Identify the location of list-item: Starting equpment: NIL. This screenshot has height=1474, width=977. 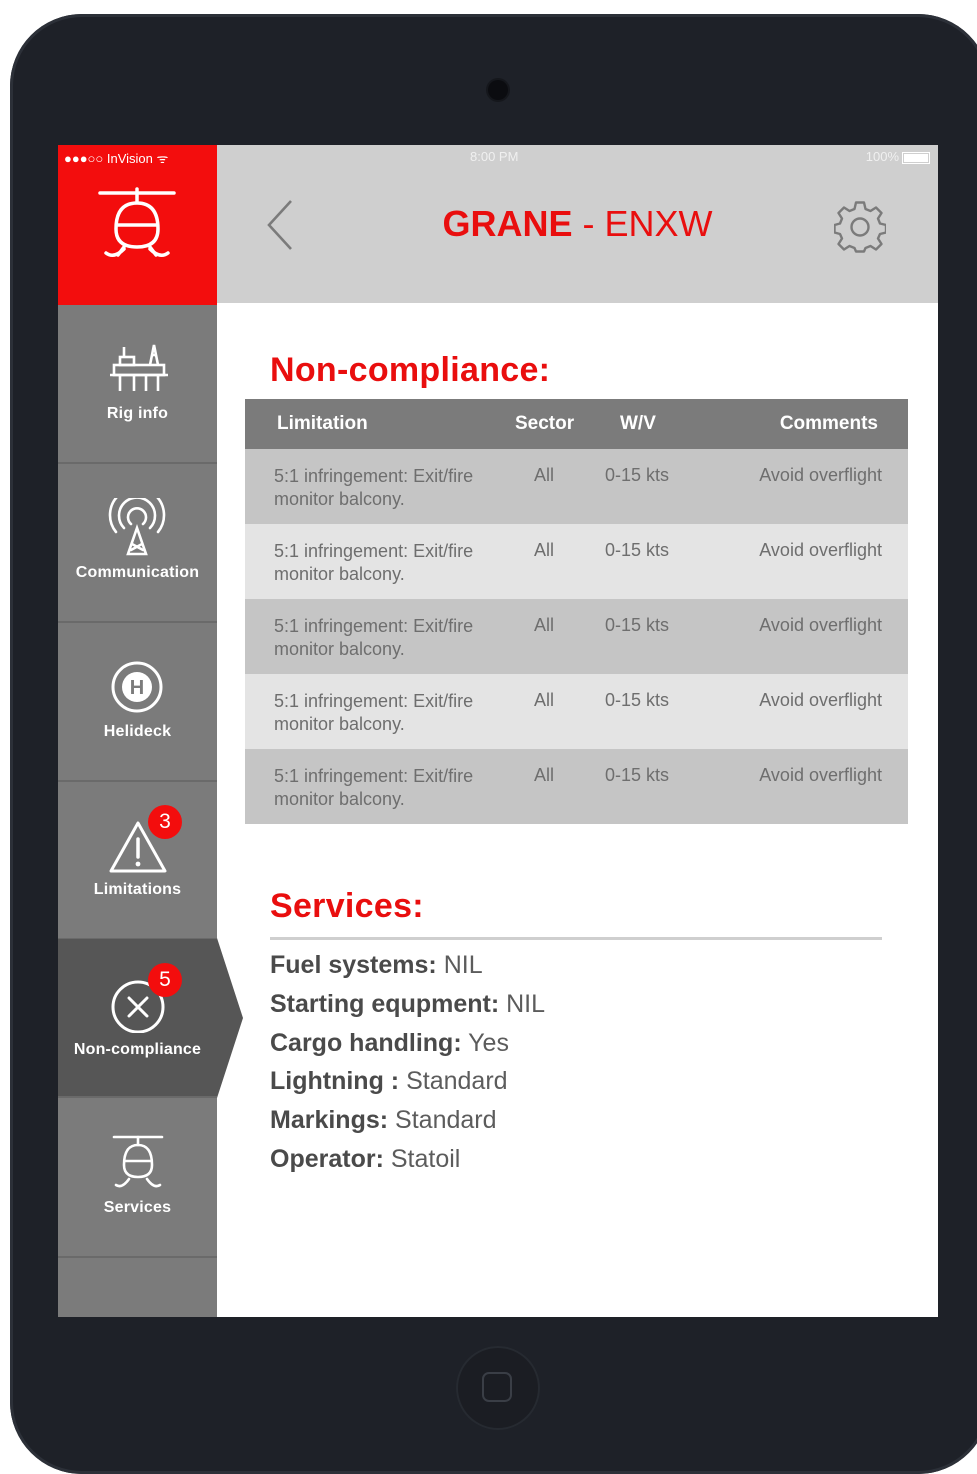
(408, 1003).